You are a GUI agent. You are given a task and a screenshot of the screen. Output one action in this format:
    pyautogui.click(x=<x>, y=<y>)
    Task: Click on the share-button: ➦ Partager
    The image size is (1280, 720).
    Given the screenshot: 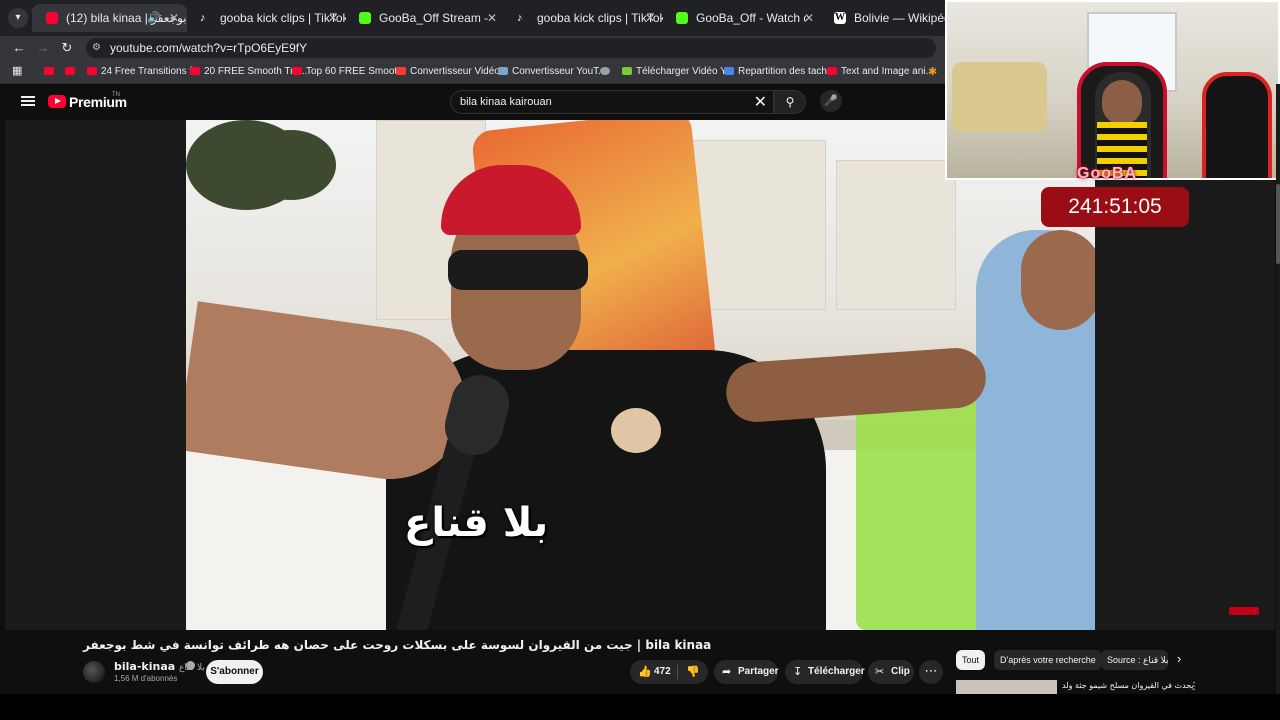 What is the action you would take?
    pyautogui.click(x=746, y=672)
    